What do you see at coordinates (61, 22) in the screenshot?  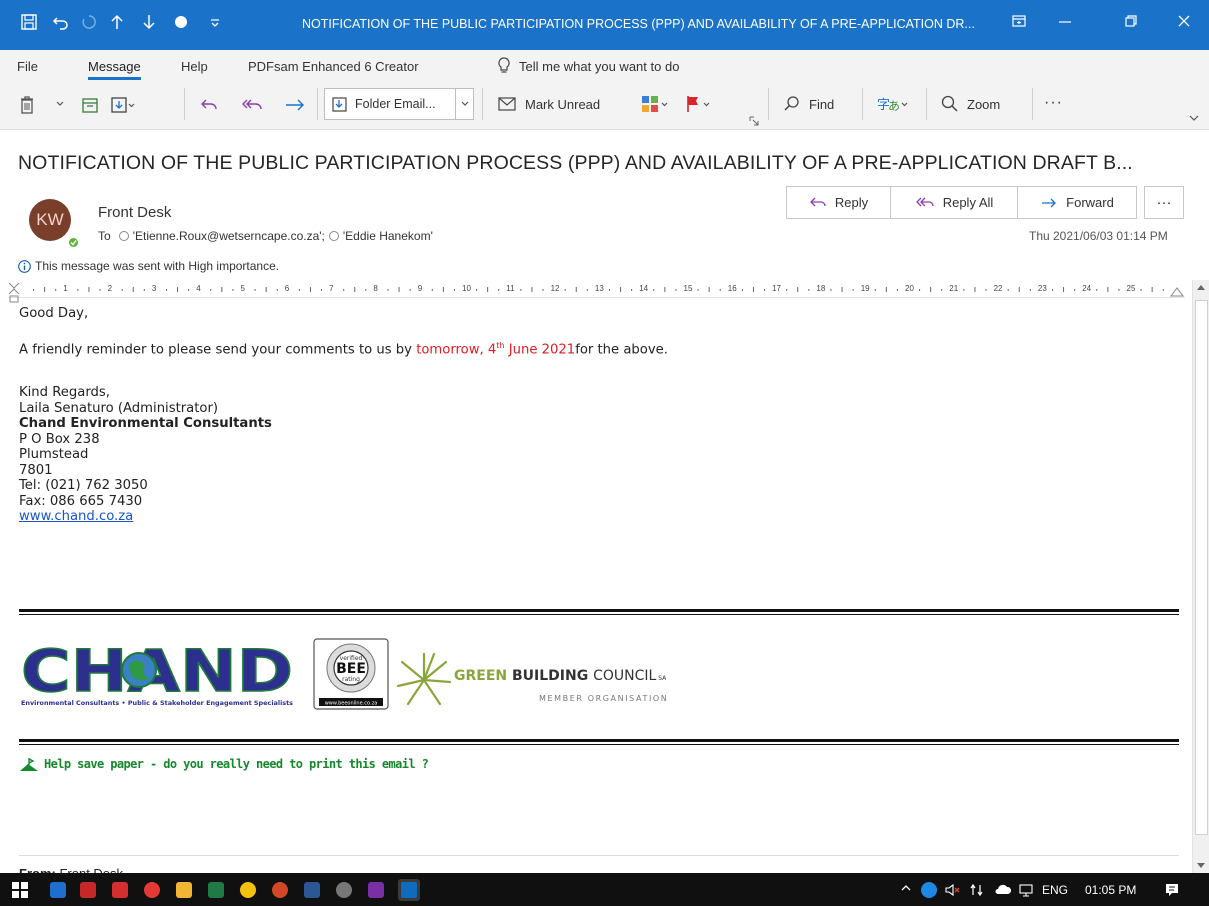 I see `undo-icon` at bounding box center [61, 22].